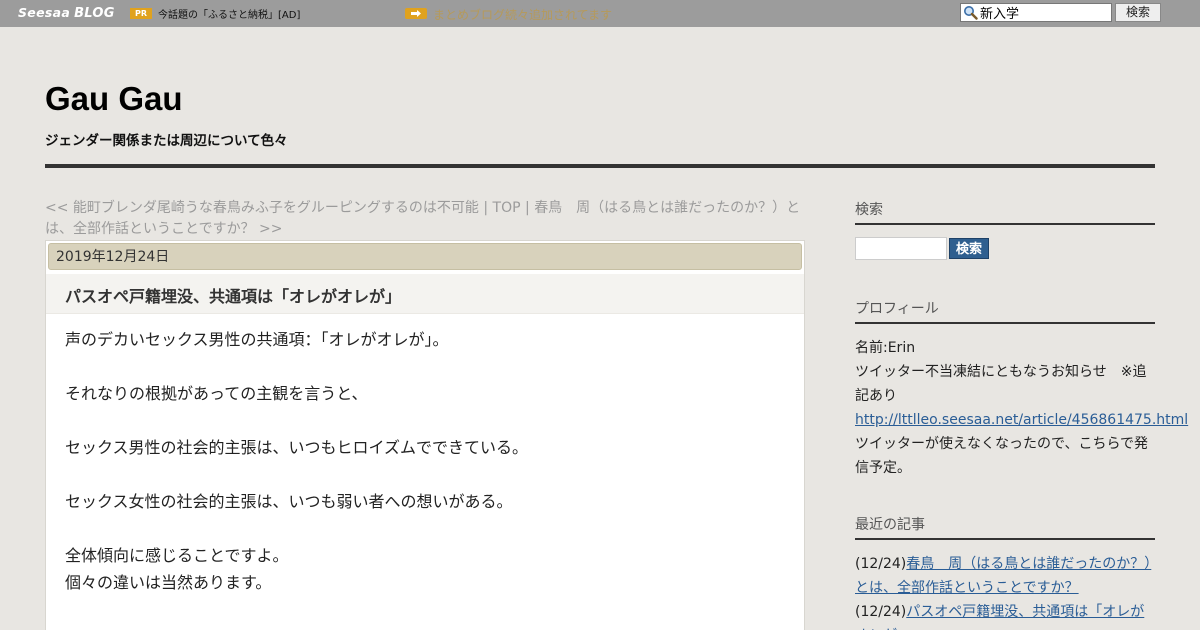 This screenshot has height=630, width=1200. Describe the element at coordinates (114, 99) in the screenshot. I see `site-title: Gau Gau` at that location.